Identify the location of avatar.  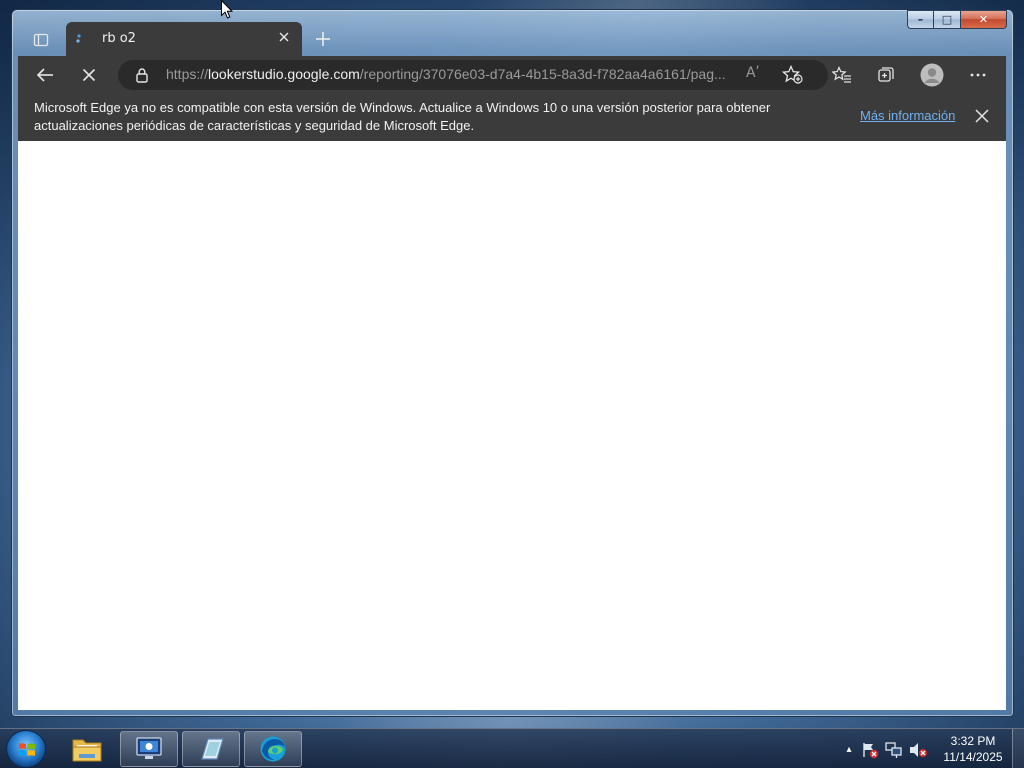
(932, 75).